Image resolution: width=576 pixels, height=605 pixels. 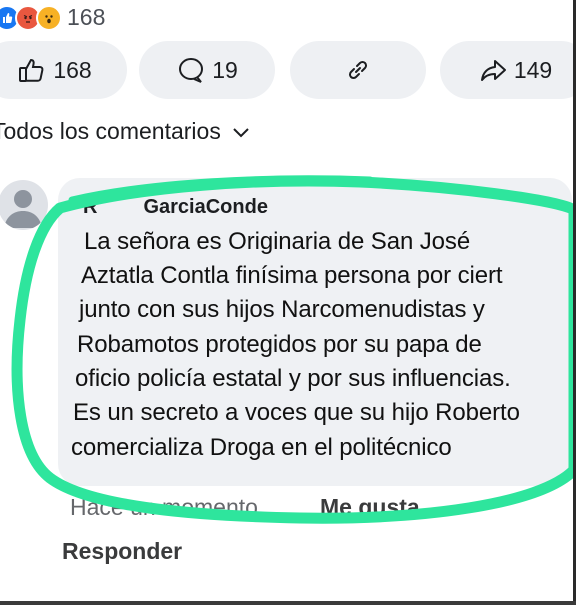 What do you see at coordinates (205, 207) in the screenshot?
I see `comment-author-name: GarciaConde` at bounding box center [205, 207].